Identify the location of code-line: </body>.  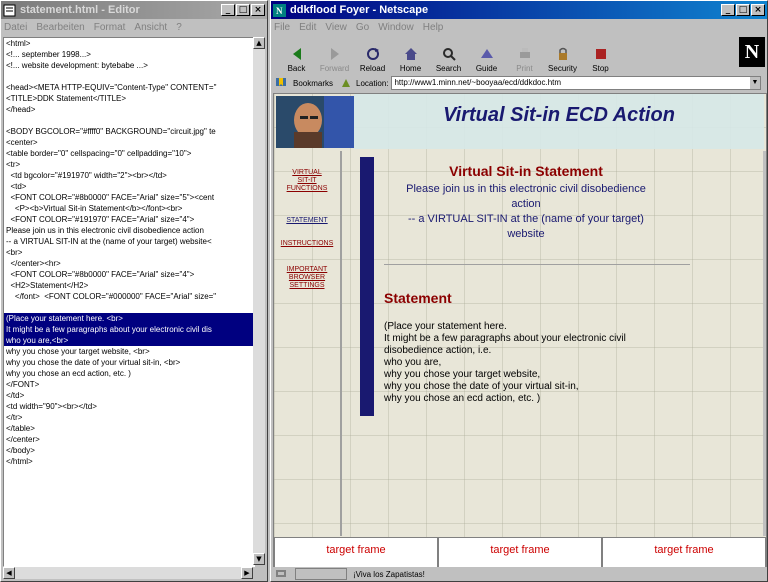
(20, 450).